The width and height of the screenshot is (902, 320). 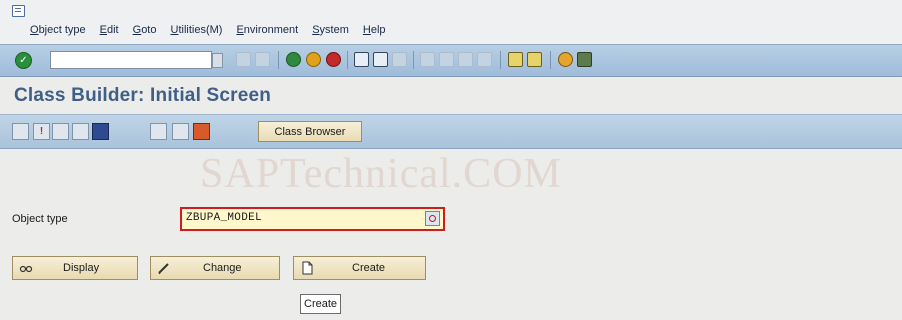 I want to click on create-label: Create, so click(x=369, y=268).